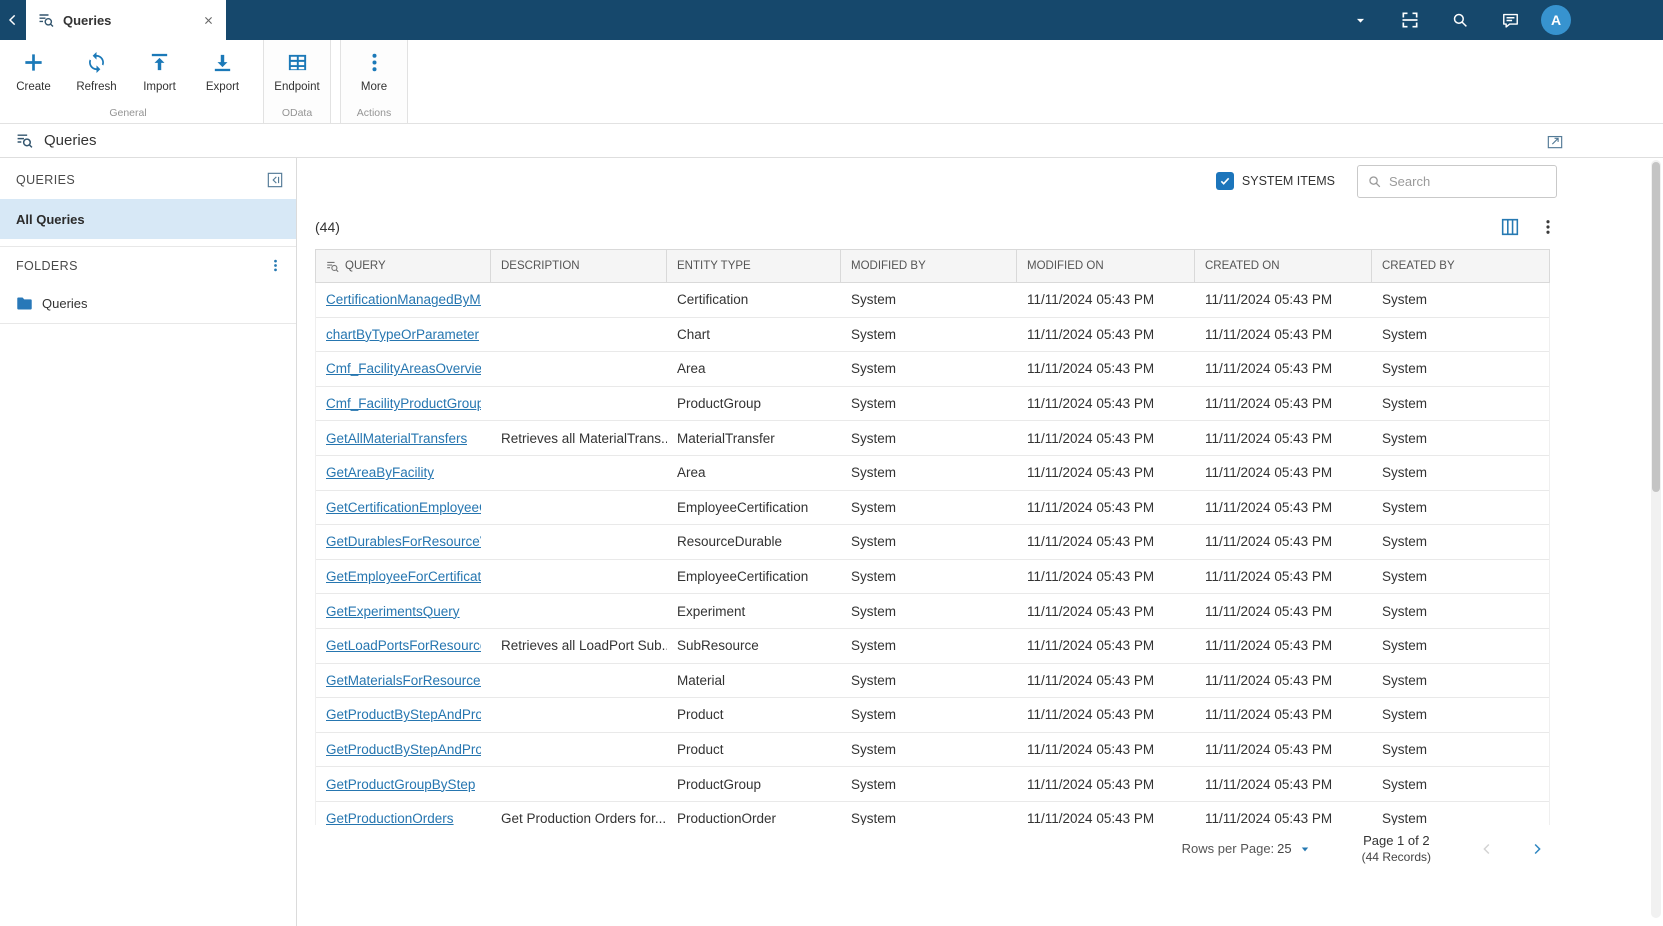 The image size is (1663, 926). Describe the element at coordinates (159, 87) in the screenshot. I see `import-button-label: Import` at that location.